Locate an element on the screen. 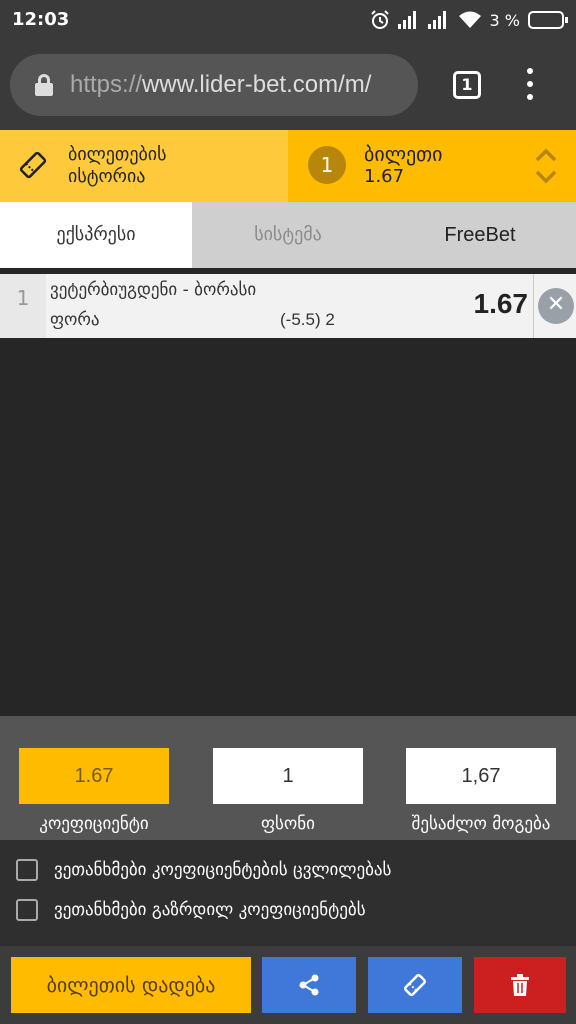 Image resolution: width=576 pixels, height=1024 pixels. action-bar: ბილეთის დადება is located at coordinates (288, 985).